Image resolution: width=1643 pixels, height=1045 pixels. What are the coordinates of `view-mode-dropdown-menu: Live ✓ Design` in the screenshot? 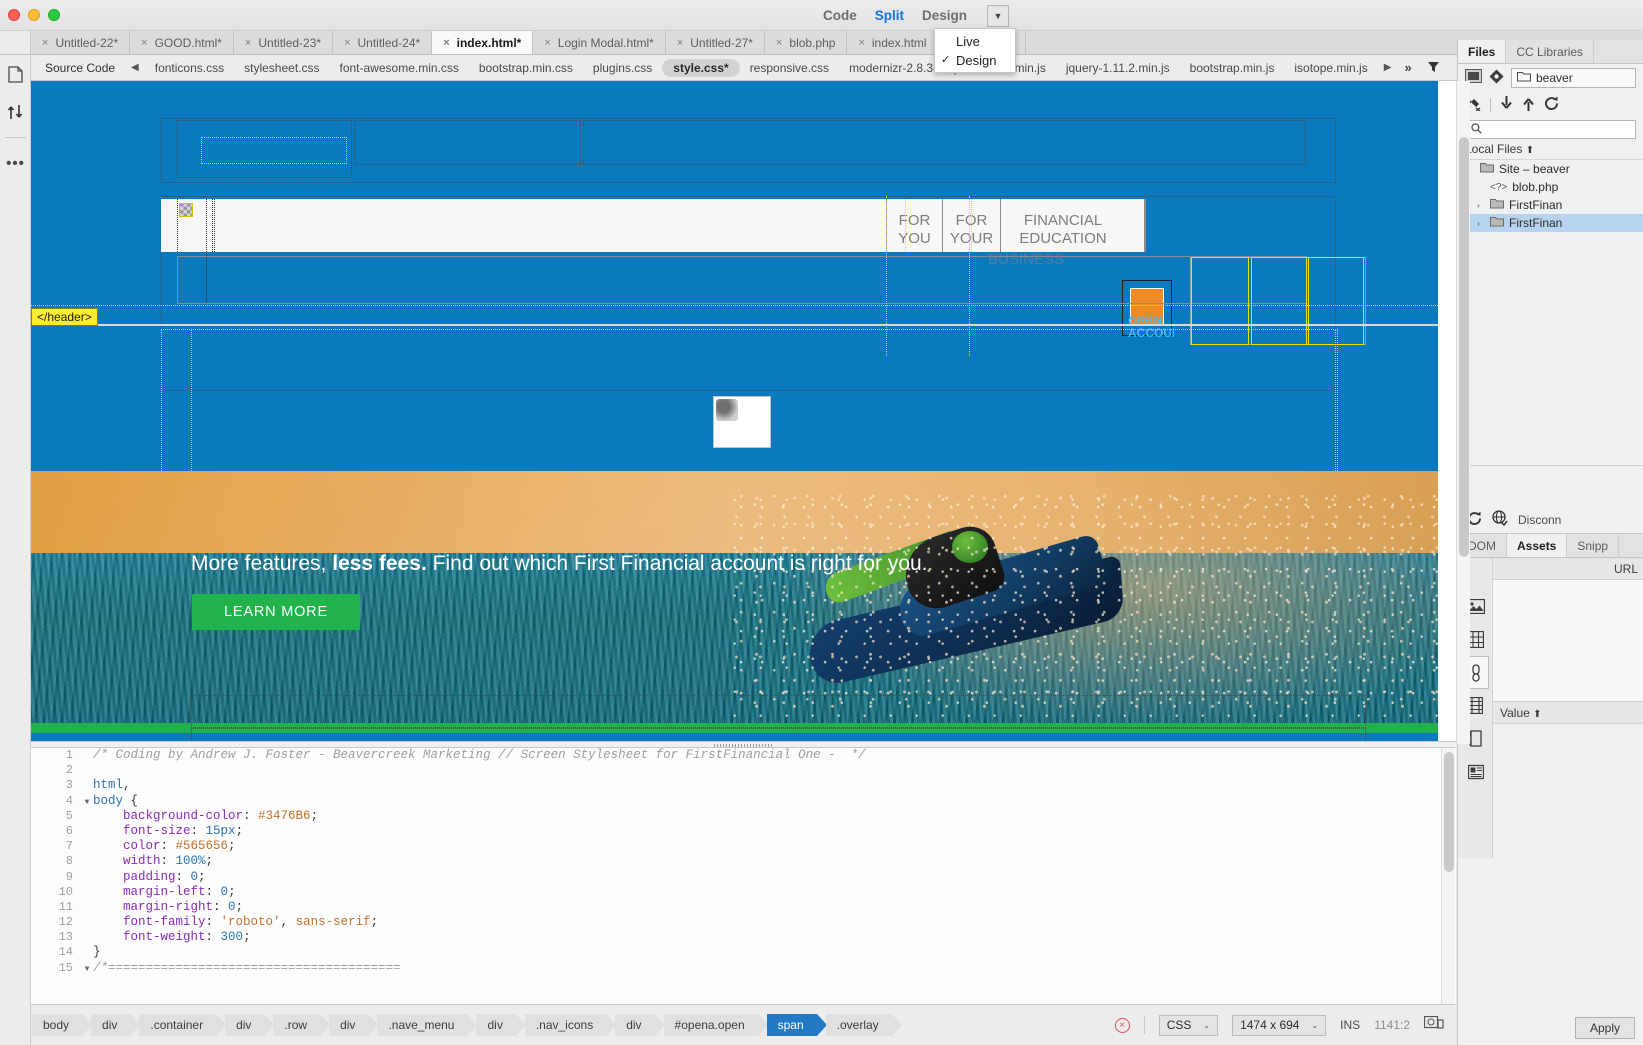 It's located at (975, 50).